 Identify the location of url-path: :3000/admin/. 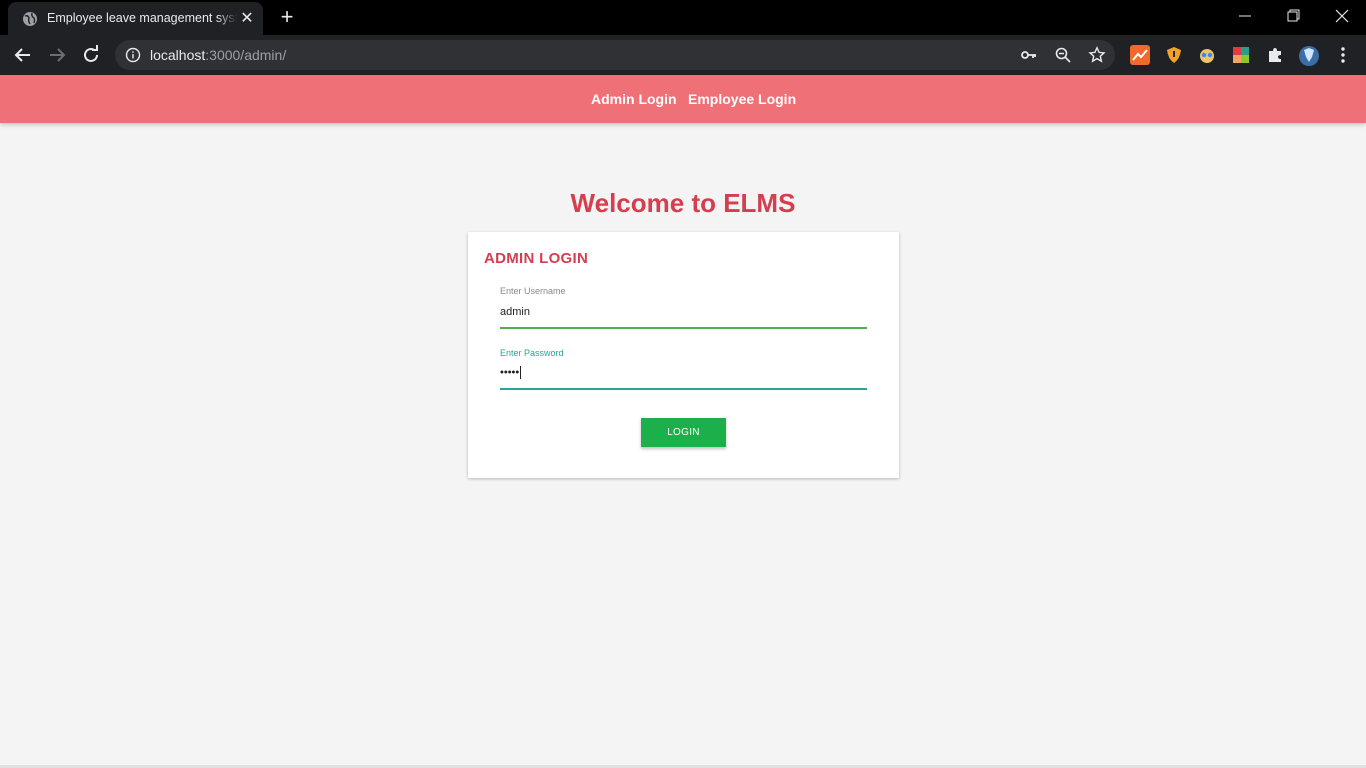
(246, 55).